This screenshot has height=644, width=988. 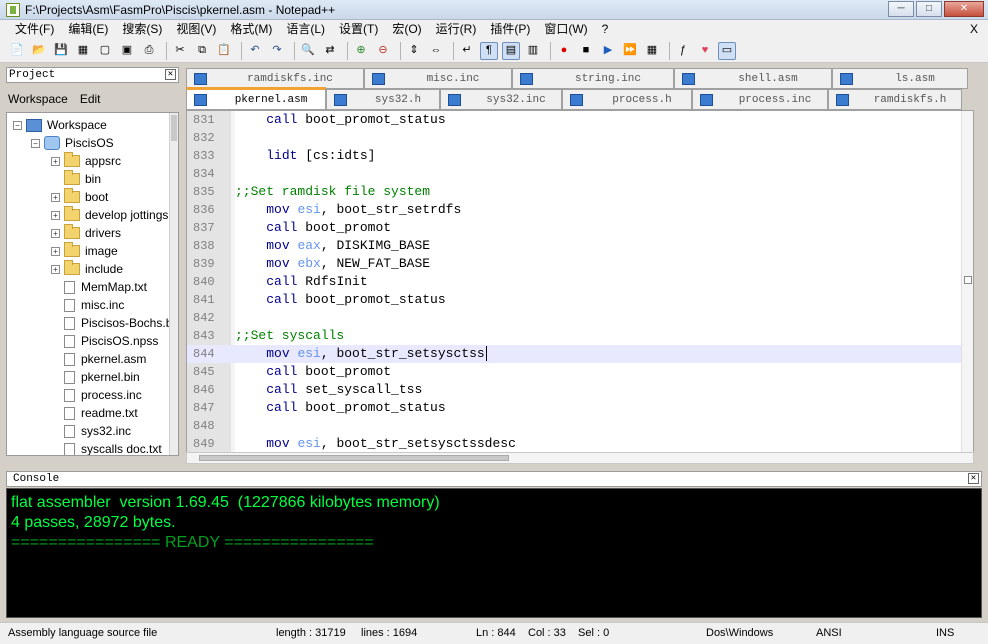 I want to click on tree-item: + drivers, so click(x=86, y=233).